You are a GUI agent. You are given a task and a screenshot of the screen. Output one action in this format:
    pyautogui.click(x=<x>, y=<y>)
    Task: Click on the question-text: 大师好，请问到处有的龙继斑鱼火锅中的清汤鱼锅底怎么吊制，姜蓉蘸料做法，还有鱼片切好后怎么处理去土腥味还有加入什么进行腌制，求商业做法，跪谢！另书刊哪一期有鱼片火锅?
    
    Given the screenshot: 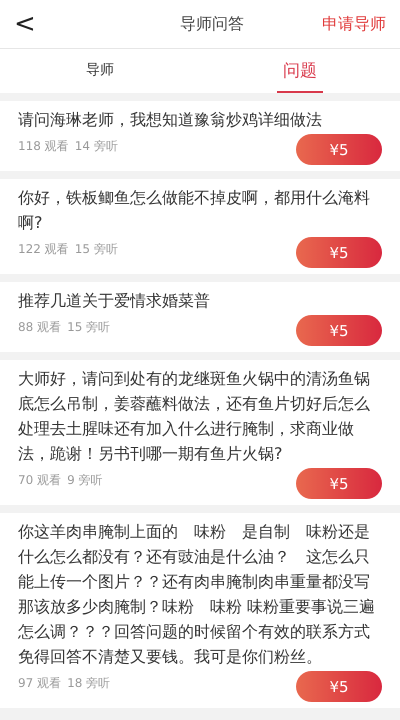 What is the action you would take?
    pyautogui.click(x=194, y=416)
    